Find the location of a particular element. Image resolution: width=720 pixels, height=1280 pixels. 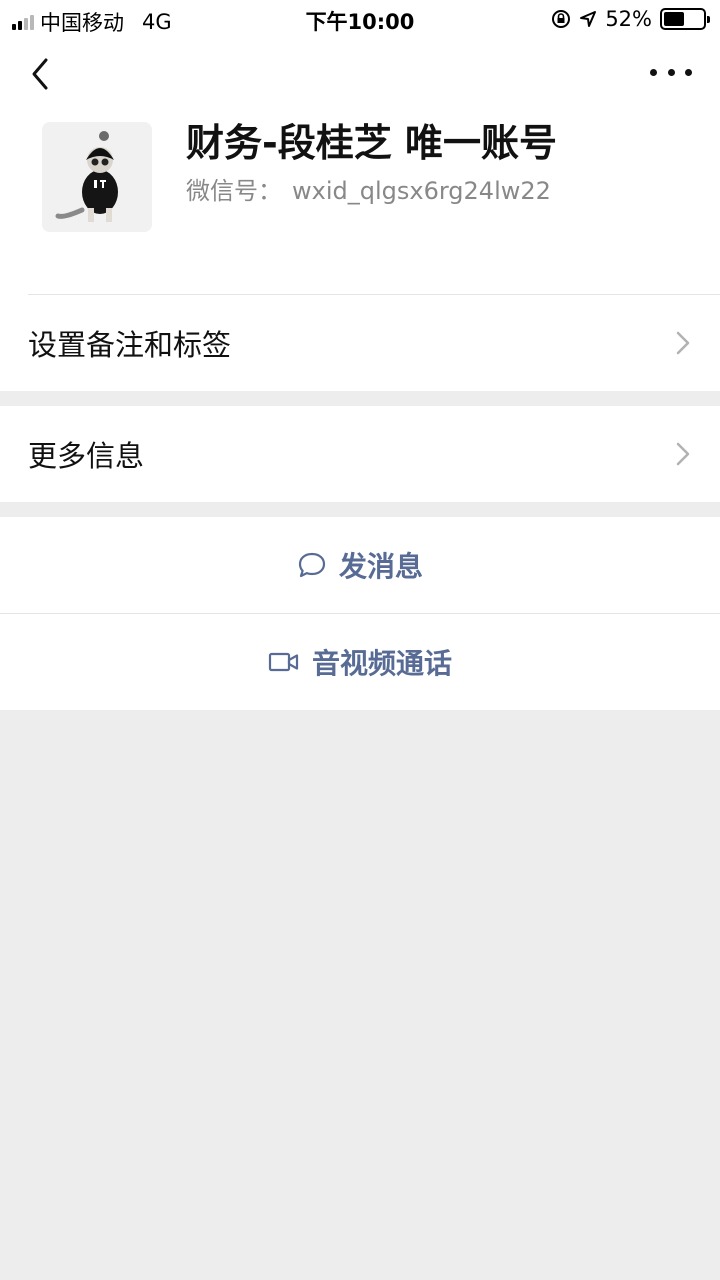

avatar is located at coordinates (97, 177).